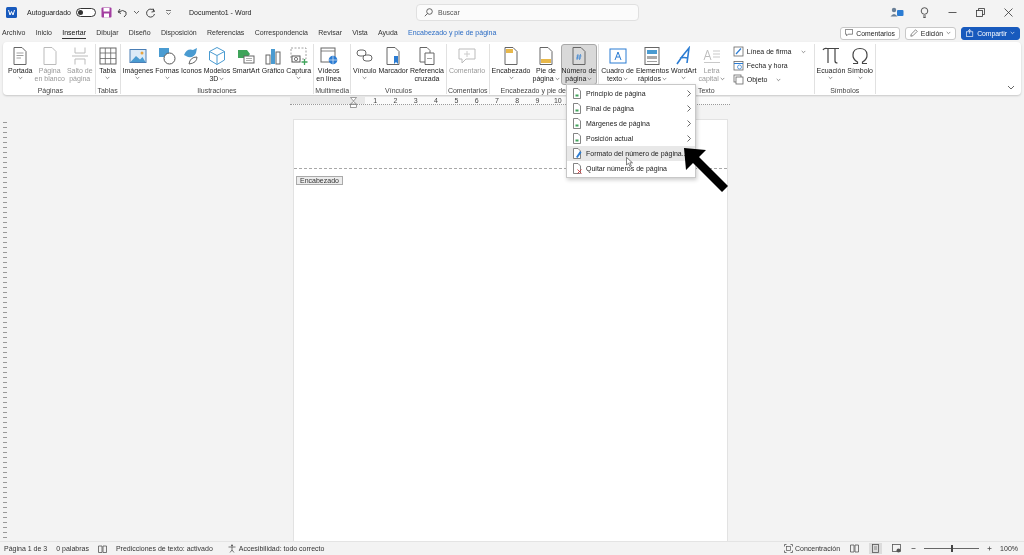 This screenshot has height=555, width=1024. I want to click on layout-icon, so click(652, 56).